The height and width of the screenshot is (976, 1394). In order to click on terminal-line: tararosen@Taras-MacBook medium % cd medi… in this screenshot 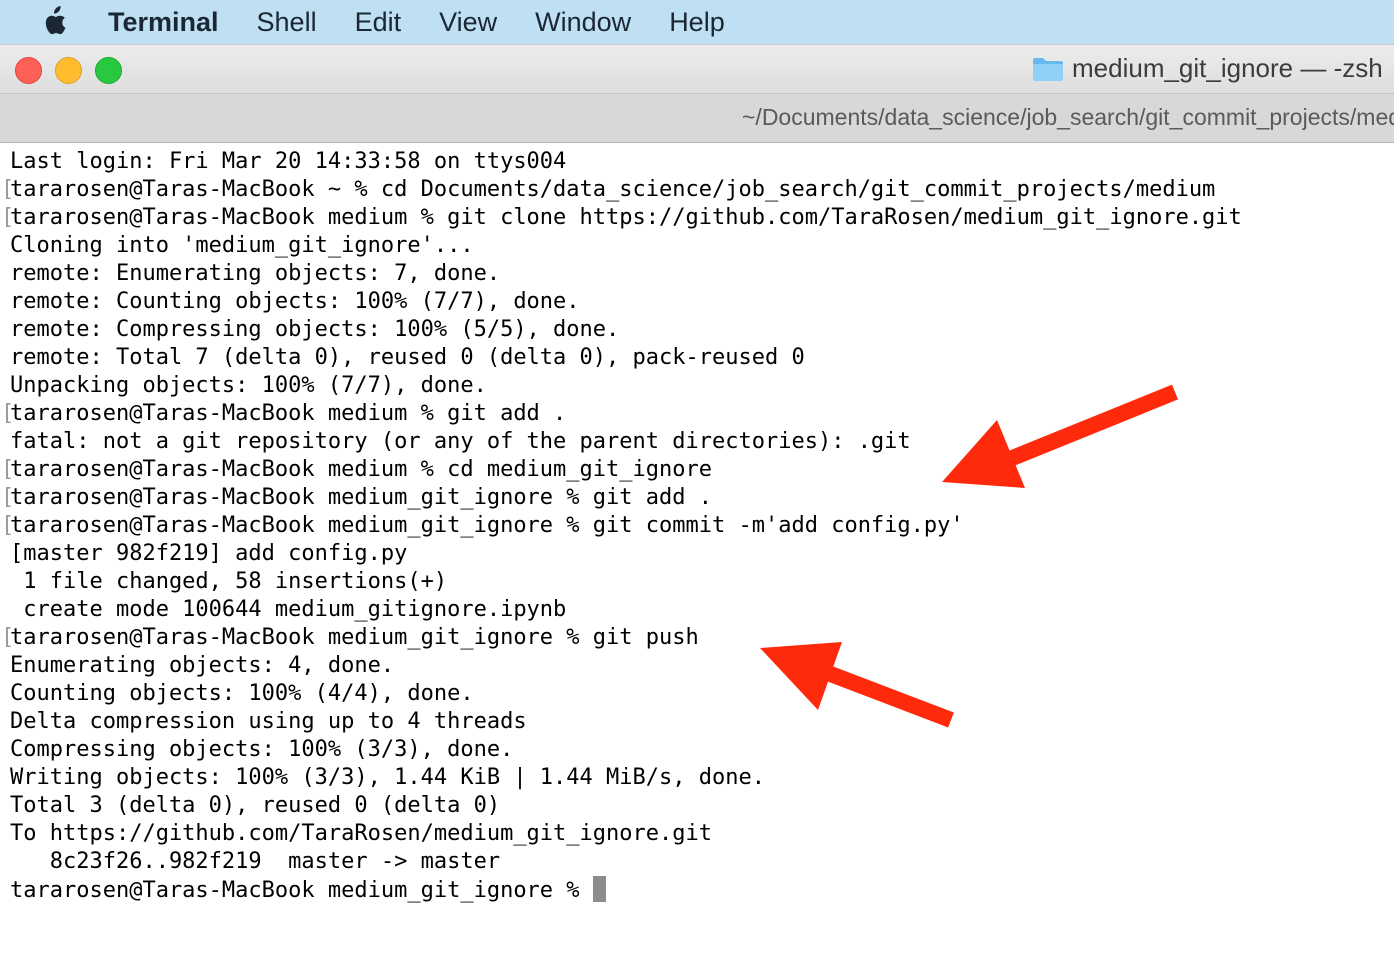, I will do `click(361, 469)`.